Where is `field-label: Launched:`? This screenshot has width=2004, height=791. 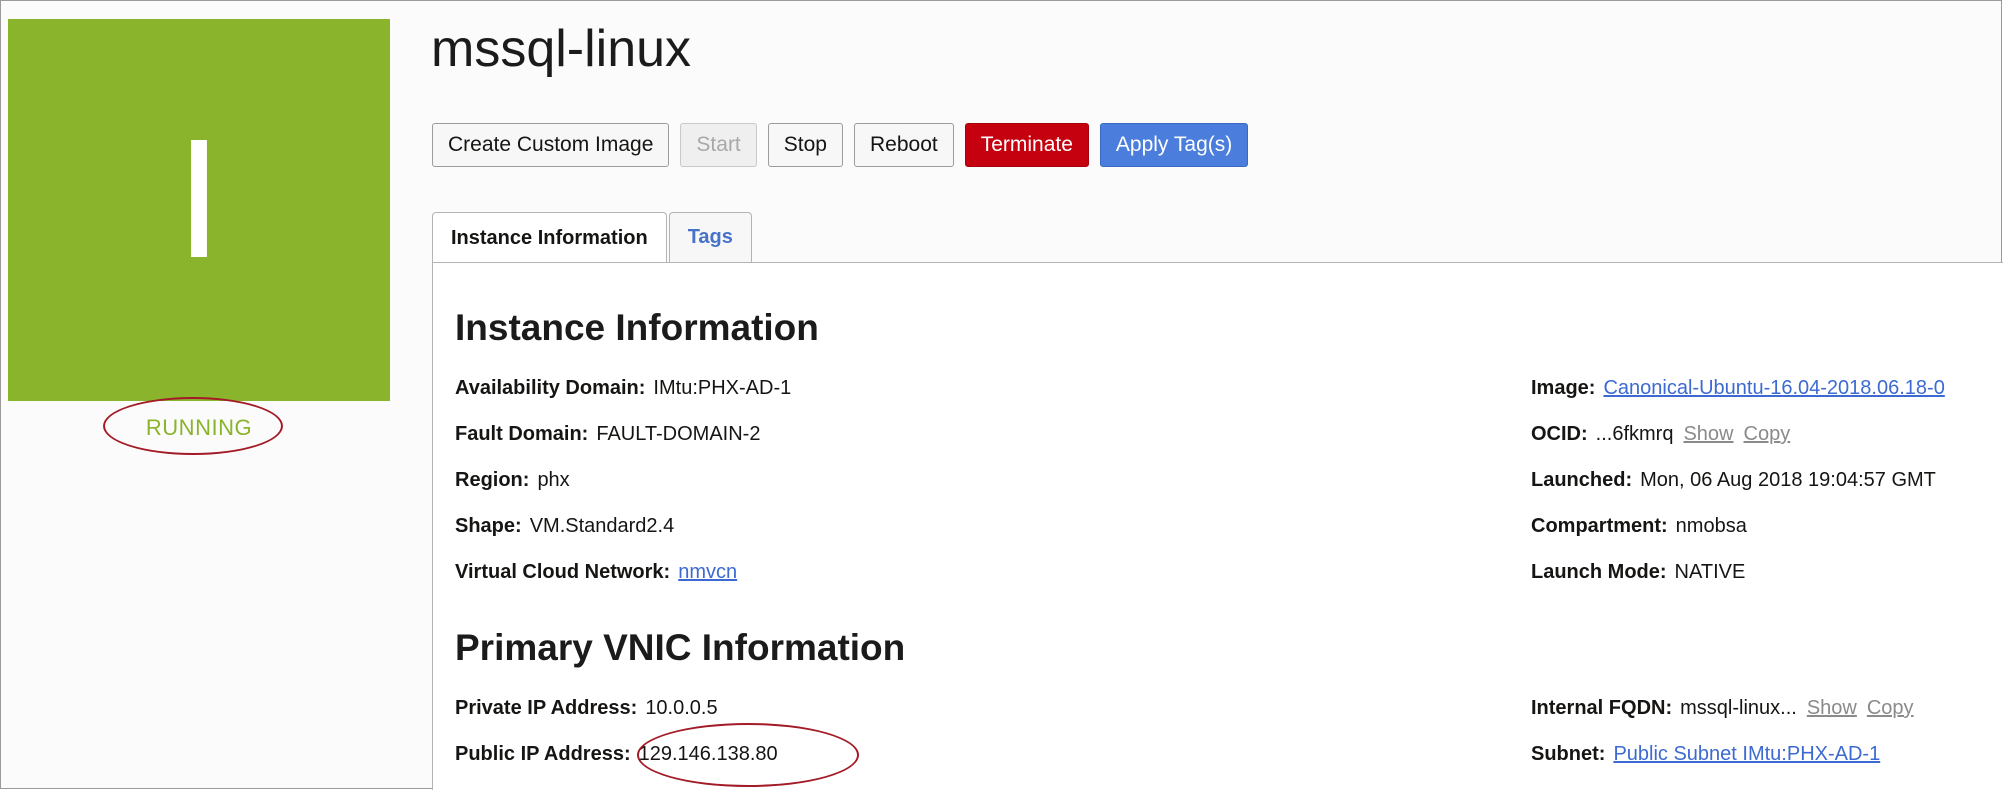 field-label: Launched: is located at coordinates (1582, 480).